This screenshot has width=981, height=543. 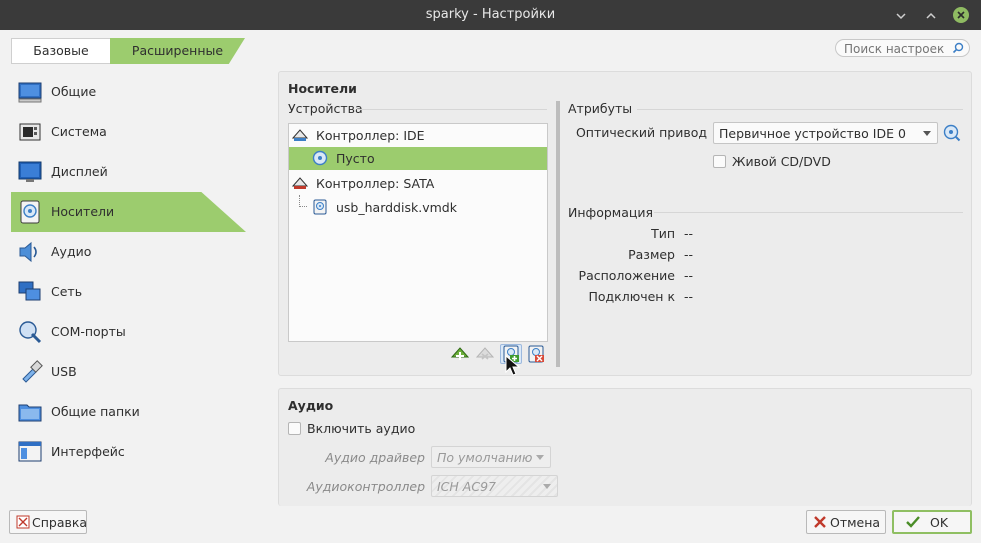 I want to click on sidebar-item-serial-ports: COM-порты, so click(x=128, y=332).